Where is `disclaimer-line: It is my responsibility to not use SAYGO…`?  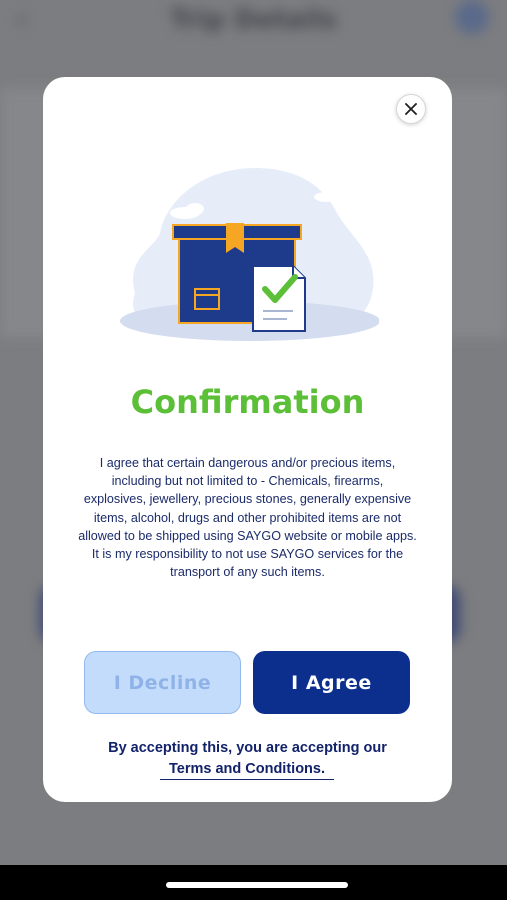
disclaimer-line: It is my responsibility to not use SAYGO… is located at coordinates (247, 554).